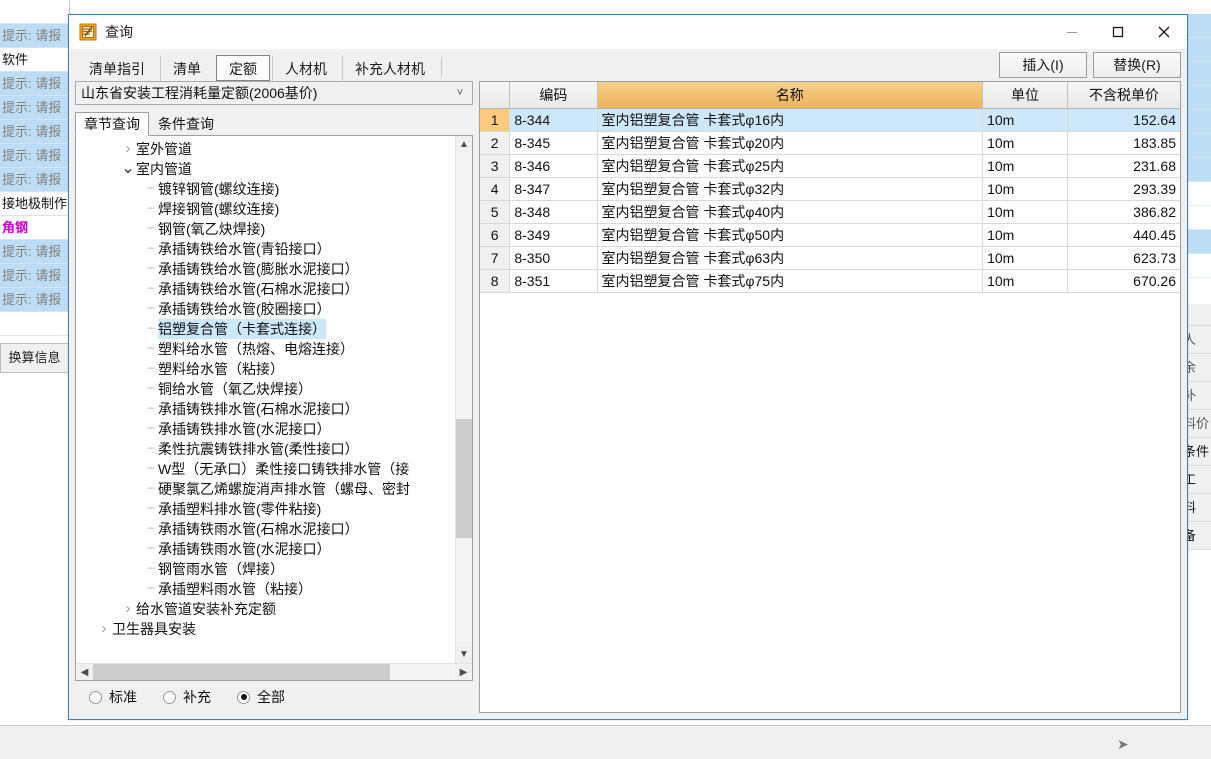  What do you see at coordinates (265, 229) in the screenshot?
I see `tree-item: ┈ 钢管(氧乙炔焊接)` at bounding box center [265, 229].